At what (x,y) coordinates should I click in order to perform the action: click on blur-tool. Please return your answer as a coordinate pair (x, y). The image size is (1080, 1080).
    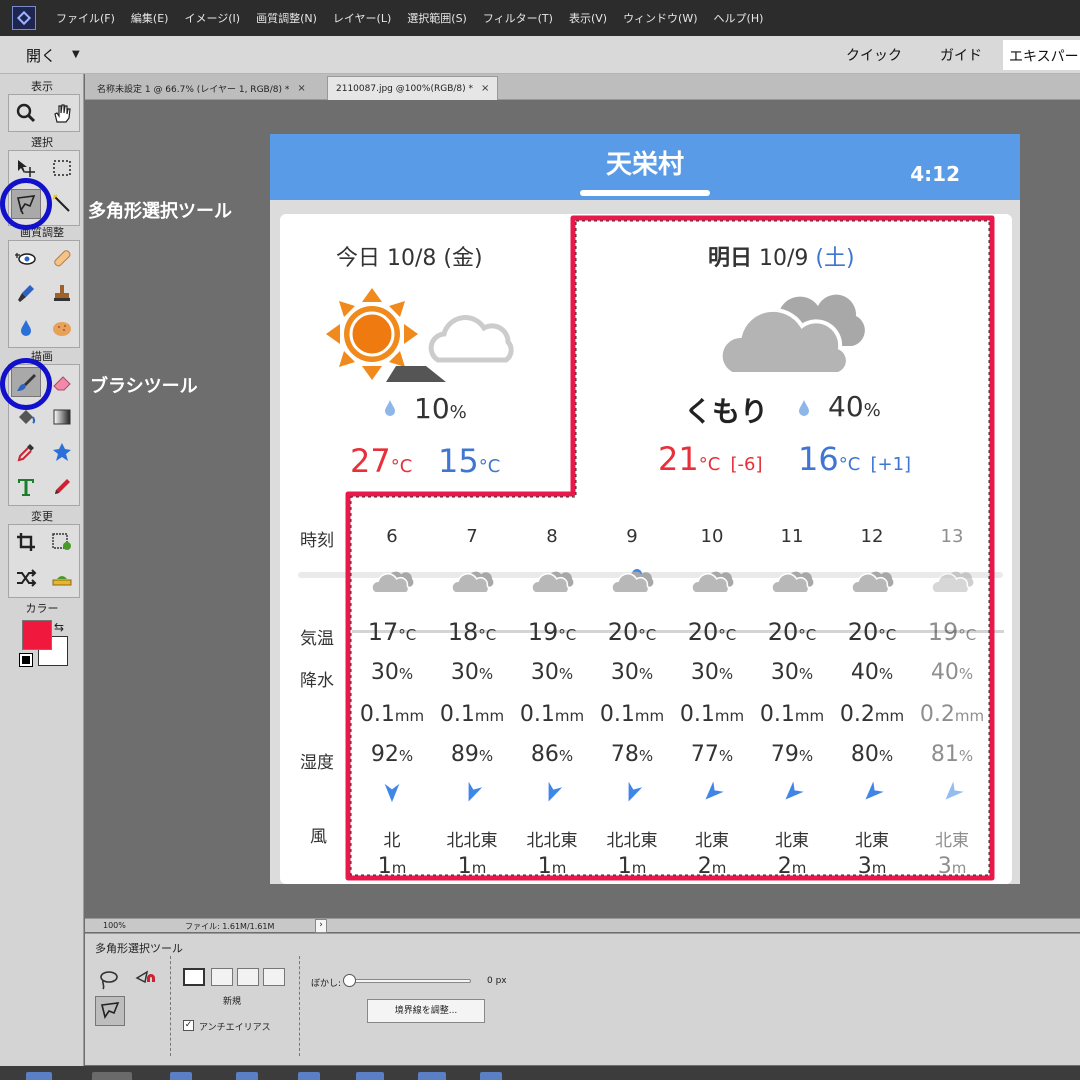
    Looking at the image, I should click on (26, 328).